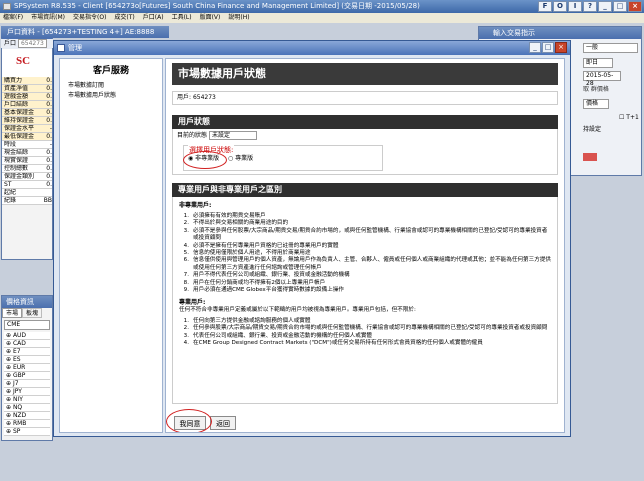 This screenshot has height=481, width=644. Describe the element at coordinates (16, 88) in the screenshot. I see `account-row-label: 資產淨值` at that location.